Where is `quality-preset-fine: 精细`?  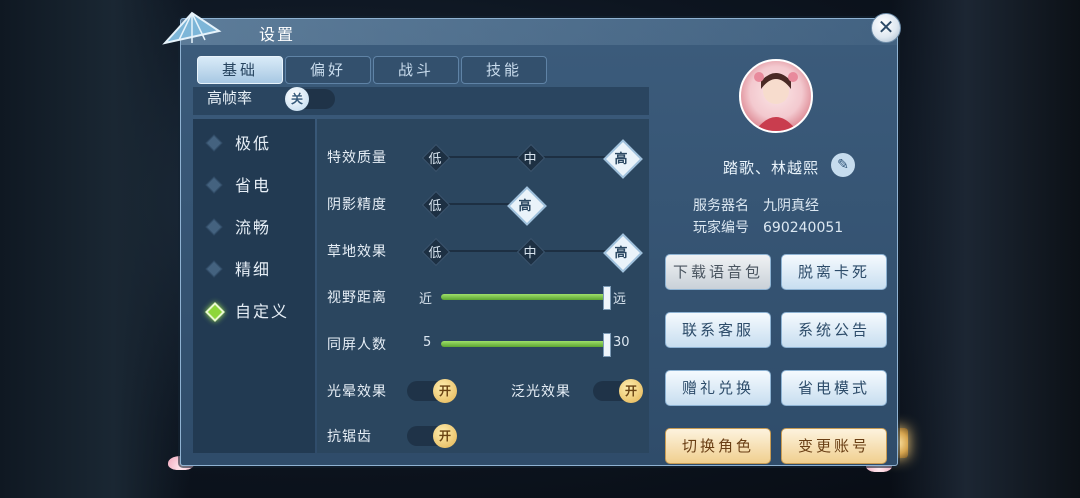
quality-preset-fine: 精细 is located at coordinates (254, 268).